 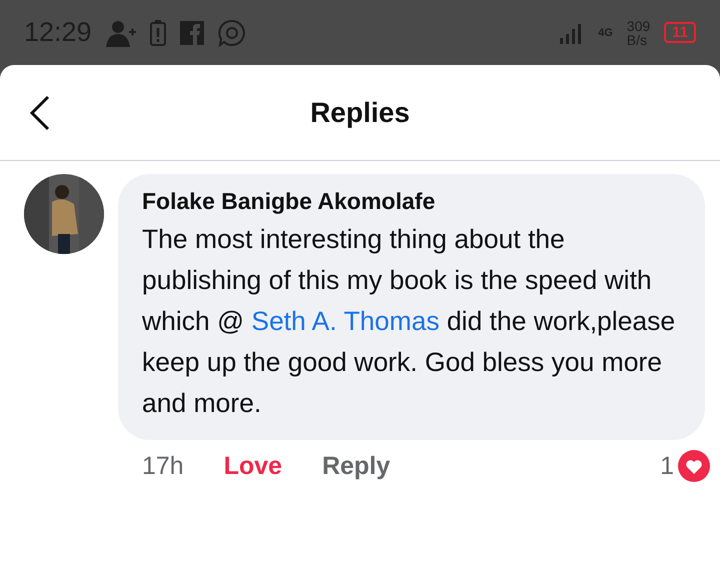 What do you see at coordinates (667, 466) in the screenshot?
I see `reaction-count: 1` at bounding box center [667, 466].